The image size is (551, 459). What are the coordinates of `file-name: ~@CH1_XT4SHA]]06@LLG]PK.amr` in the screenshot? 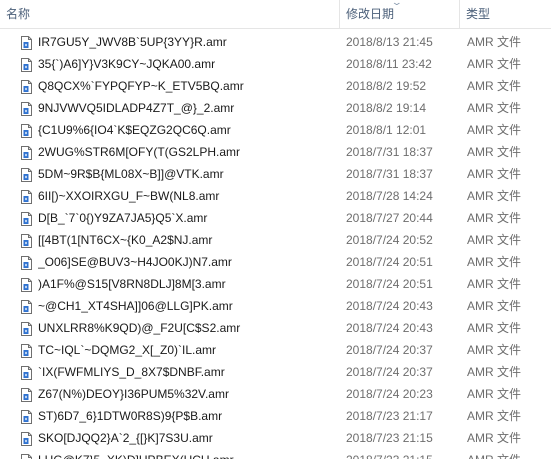 It's located at (135, 306).